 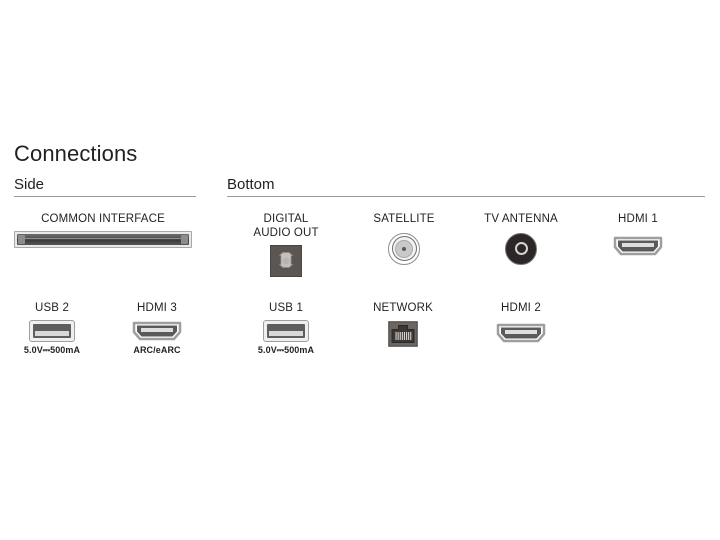 I want to click on section-header-bottom: Bottom, so click(x=251, y=184).